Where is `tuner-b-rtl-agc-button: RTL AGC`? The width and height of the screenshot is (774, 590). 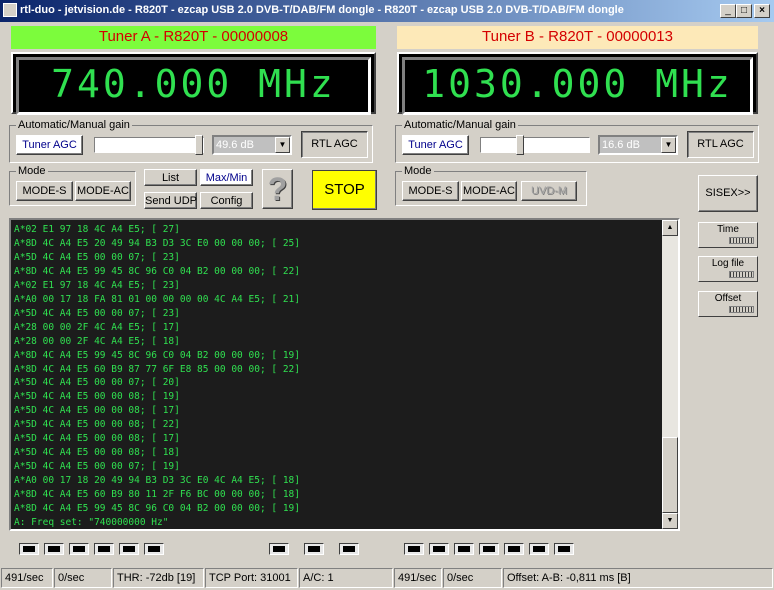
tuner-b-rtl-agc-button: RTL AGC is located at coordinates (720, 144).